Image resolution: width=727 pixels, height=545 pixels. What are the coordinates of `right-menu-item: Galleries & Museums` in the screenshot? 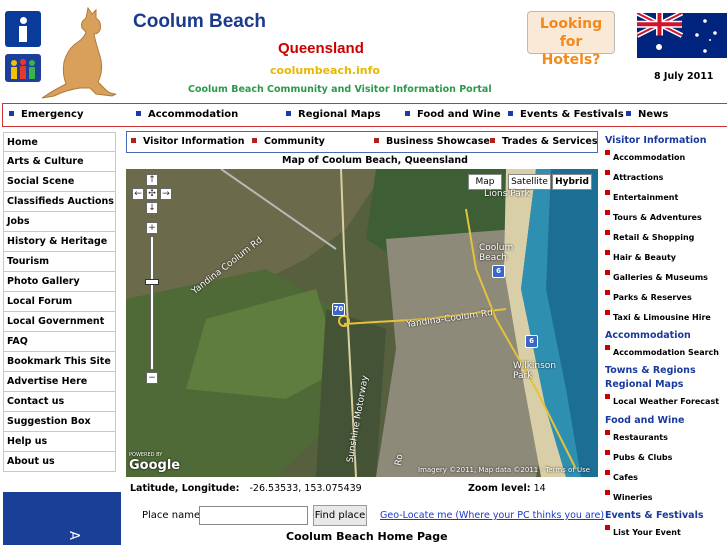 It's located at (656, 276).